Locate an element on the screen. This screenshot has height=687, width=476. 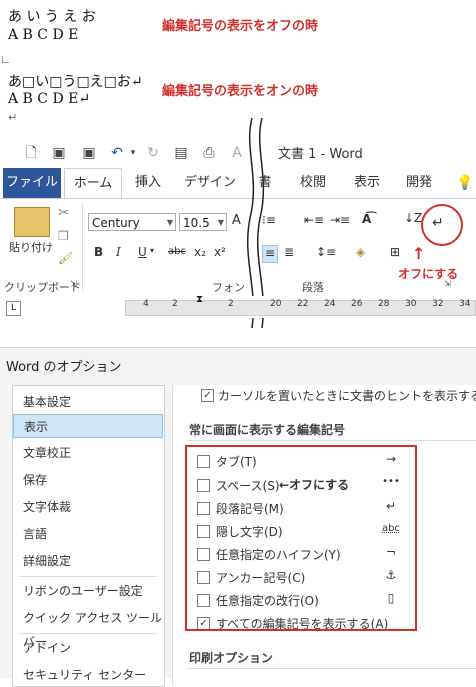
sample-on-line3: ↵ is located at coordinates (13, 117).